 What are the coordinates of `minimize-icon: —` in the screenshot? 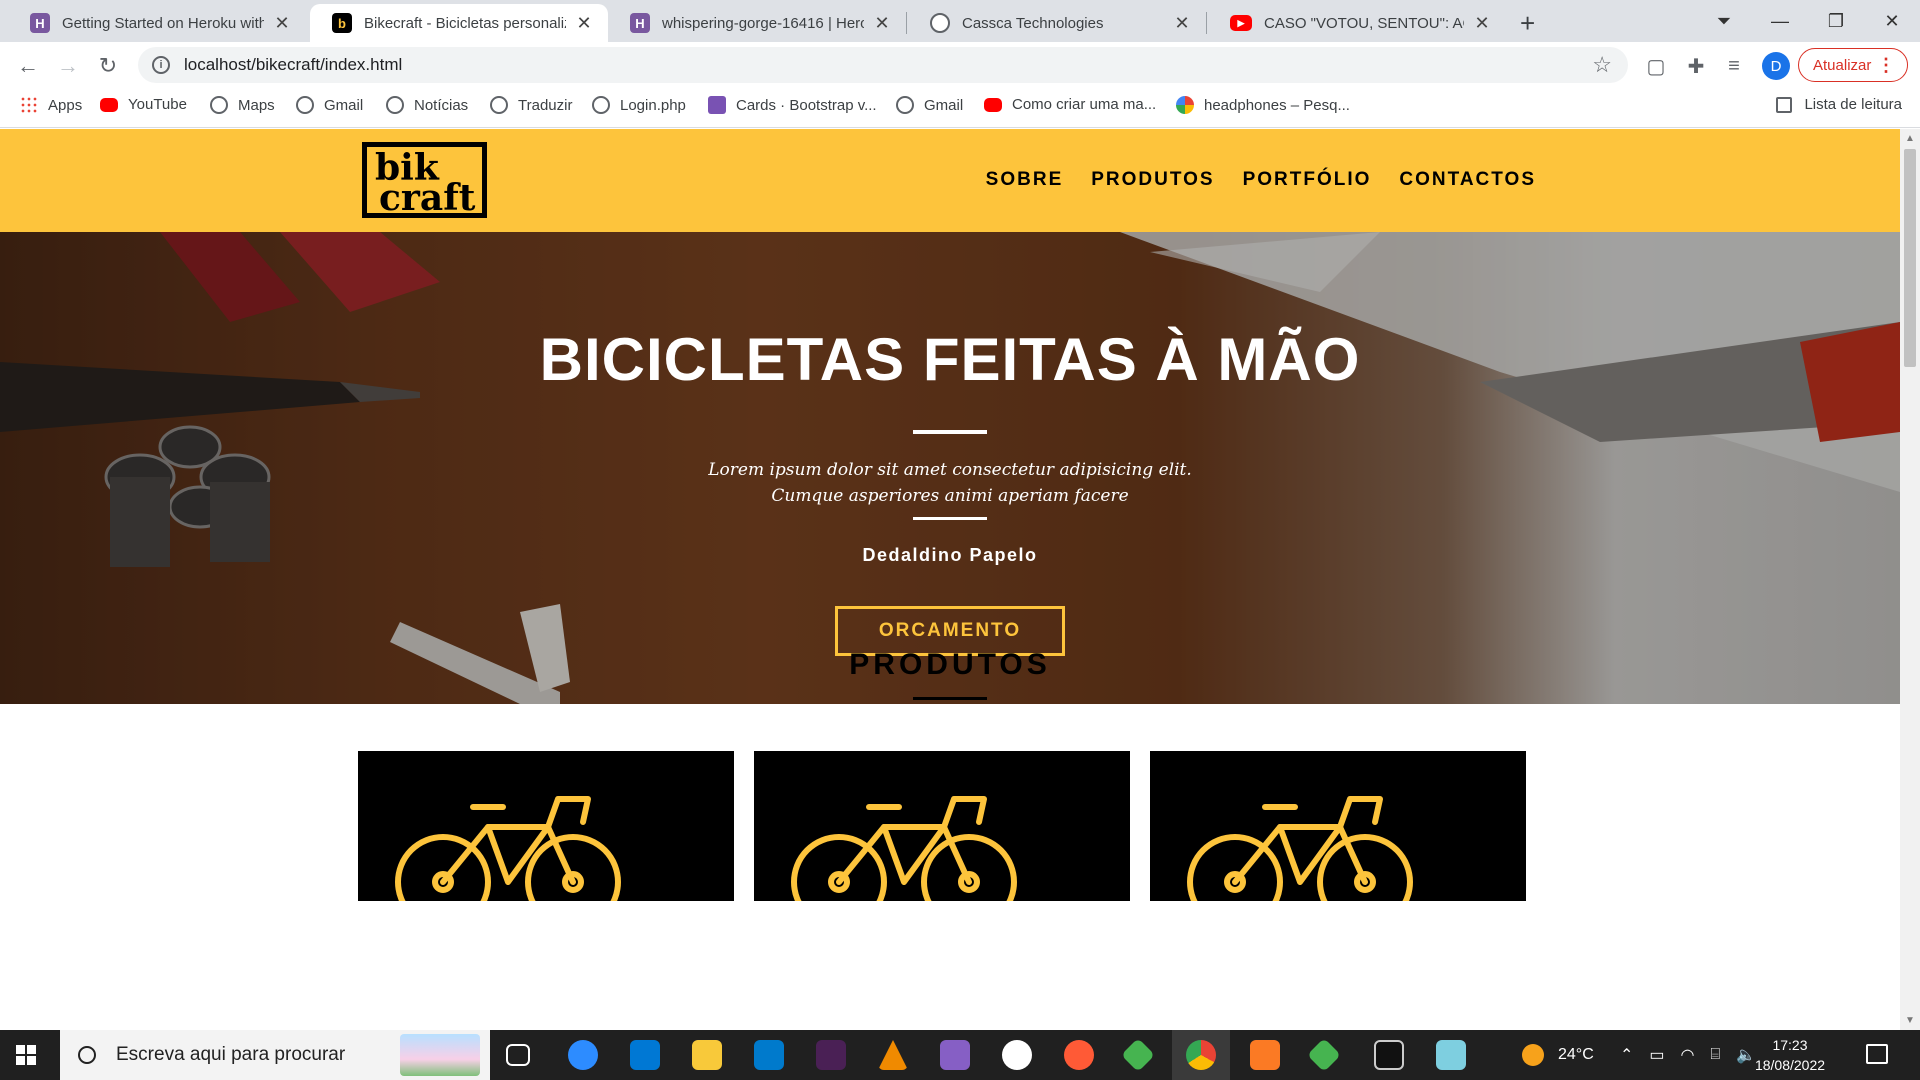 It's located at (1780, 21).